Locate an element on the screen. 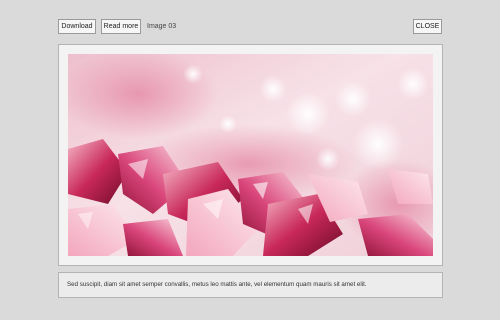  close-button: CLOSE is located at coordinates (427, 26).